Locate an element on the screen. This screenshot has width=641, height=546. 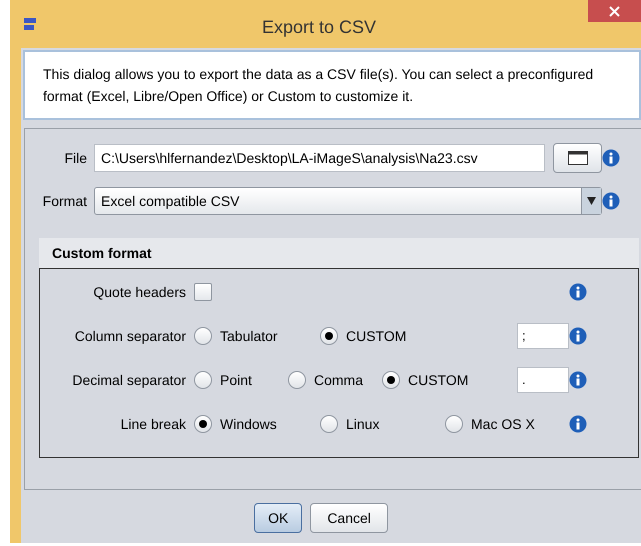
format-dropdown: Excel compatible CSV is located at coordinates (348, 201).